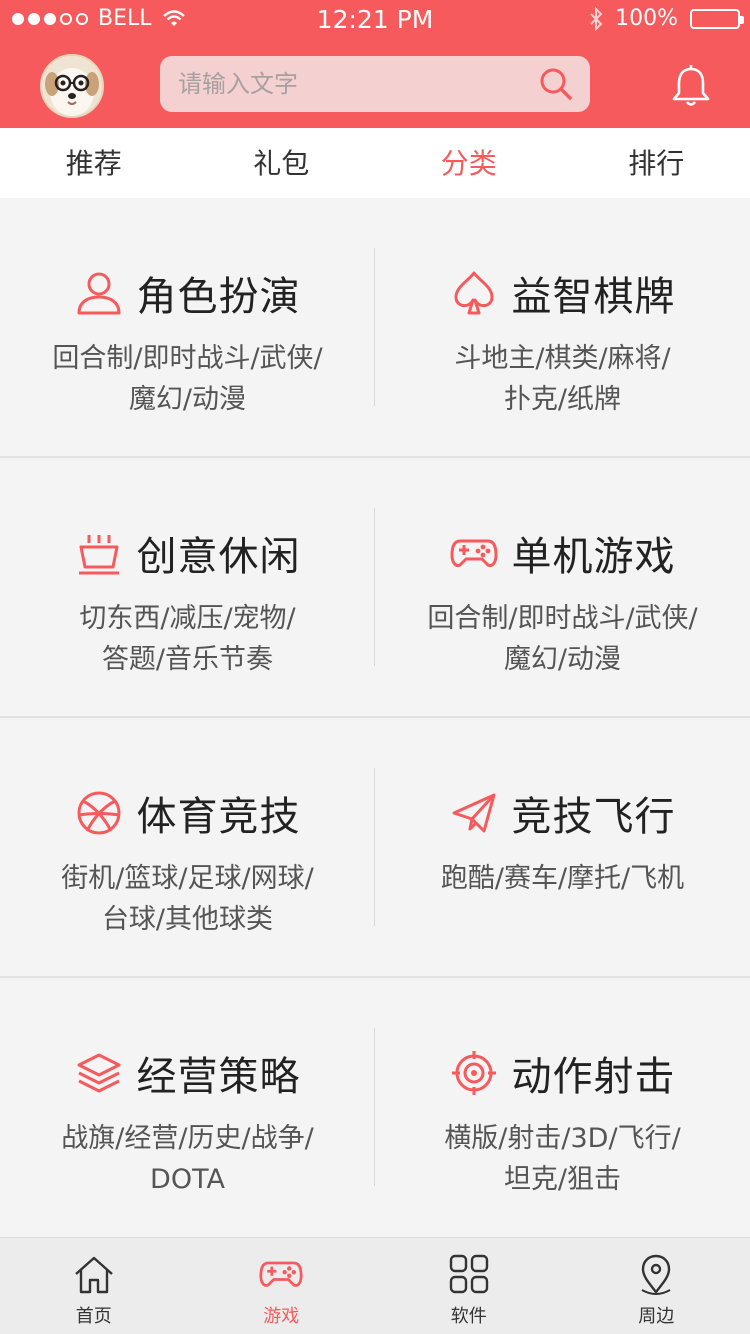 The width and height of the screenshot is (750, 1334). What do you see at coordinates (717, 18) in the screenshot?
I see `battery-icon` at bounding box center [717, 18].